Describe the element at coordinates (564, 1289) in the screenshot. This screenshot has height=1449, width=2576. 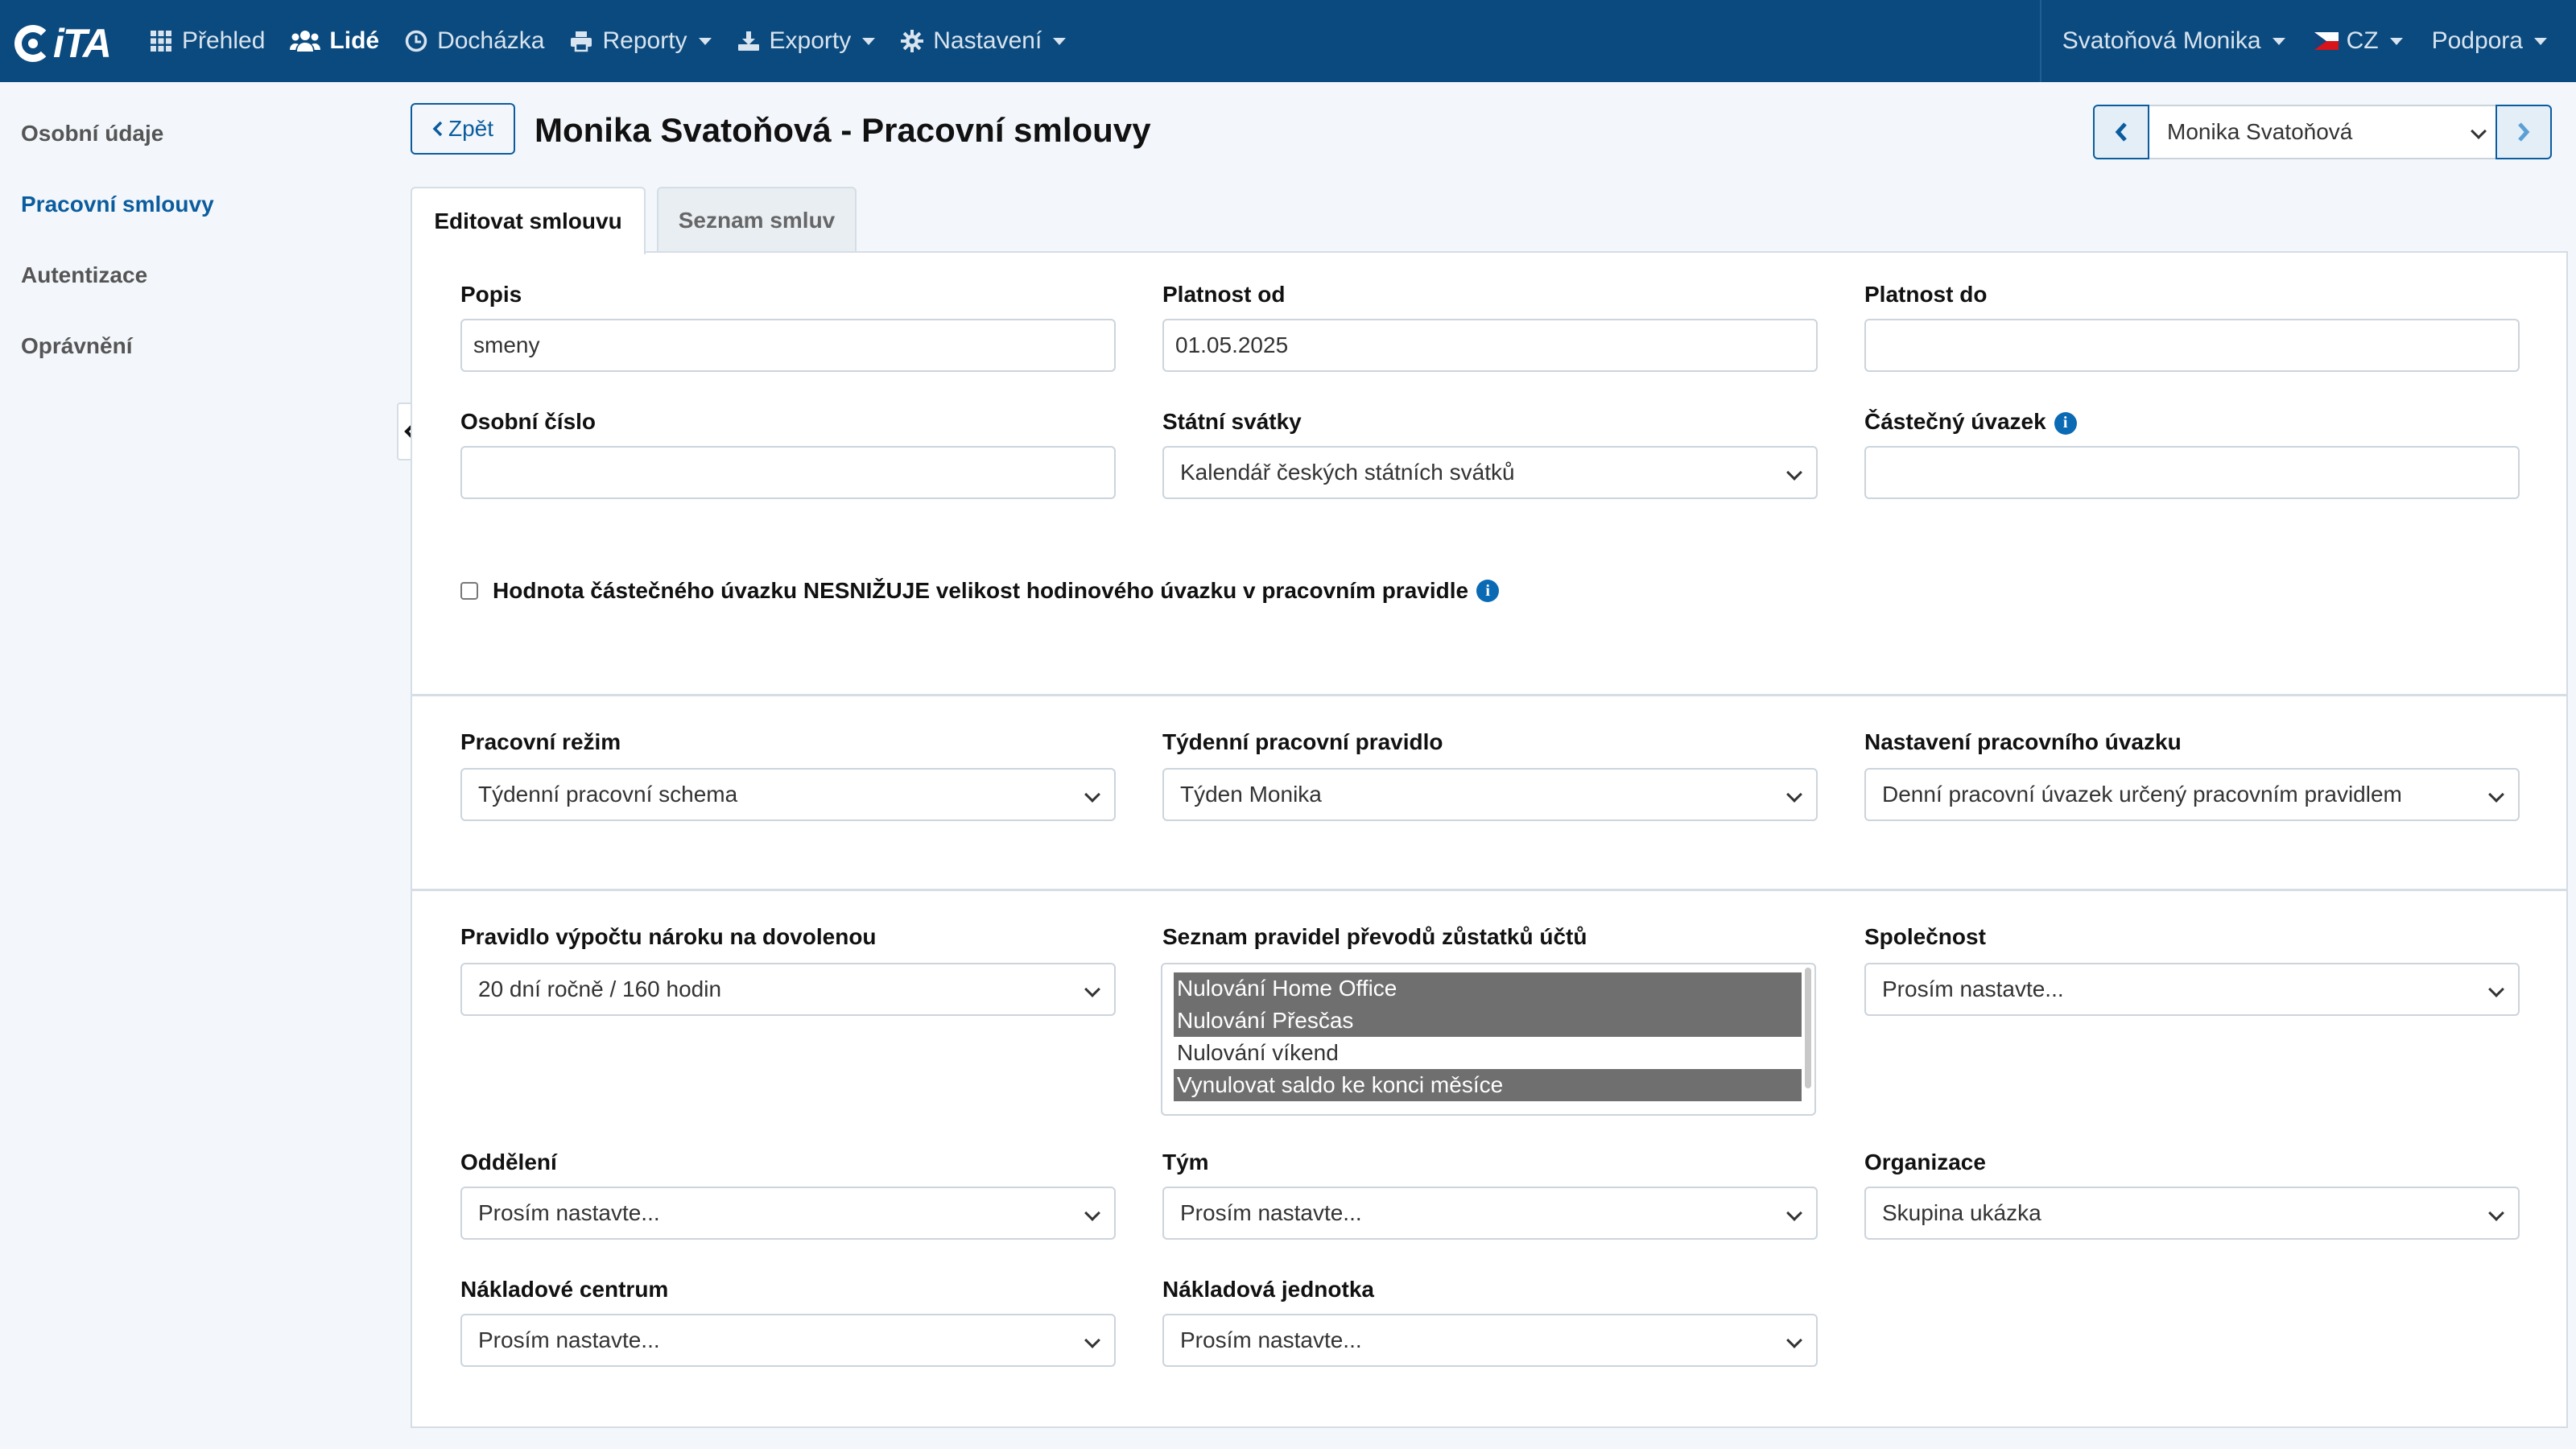
I see `nakladove-centrum-label: Nákladové centrum` at that location.